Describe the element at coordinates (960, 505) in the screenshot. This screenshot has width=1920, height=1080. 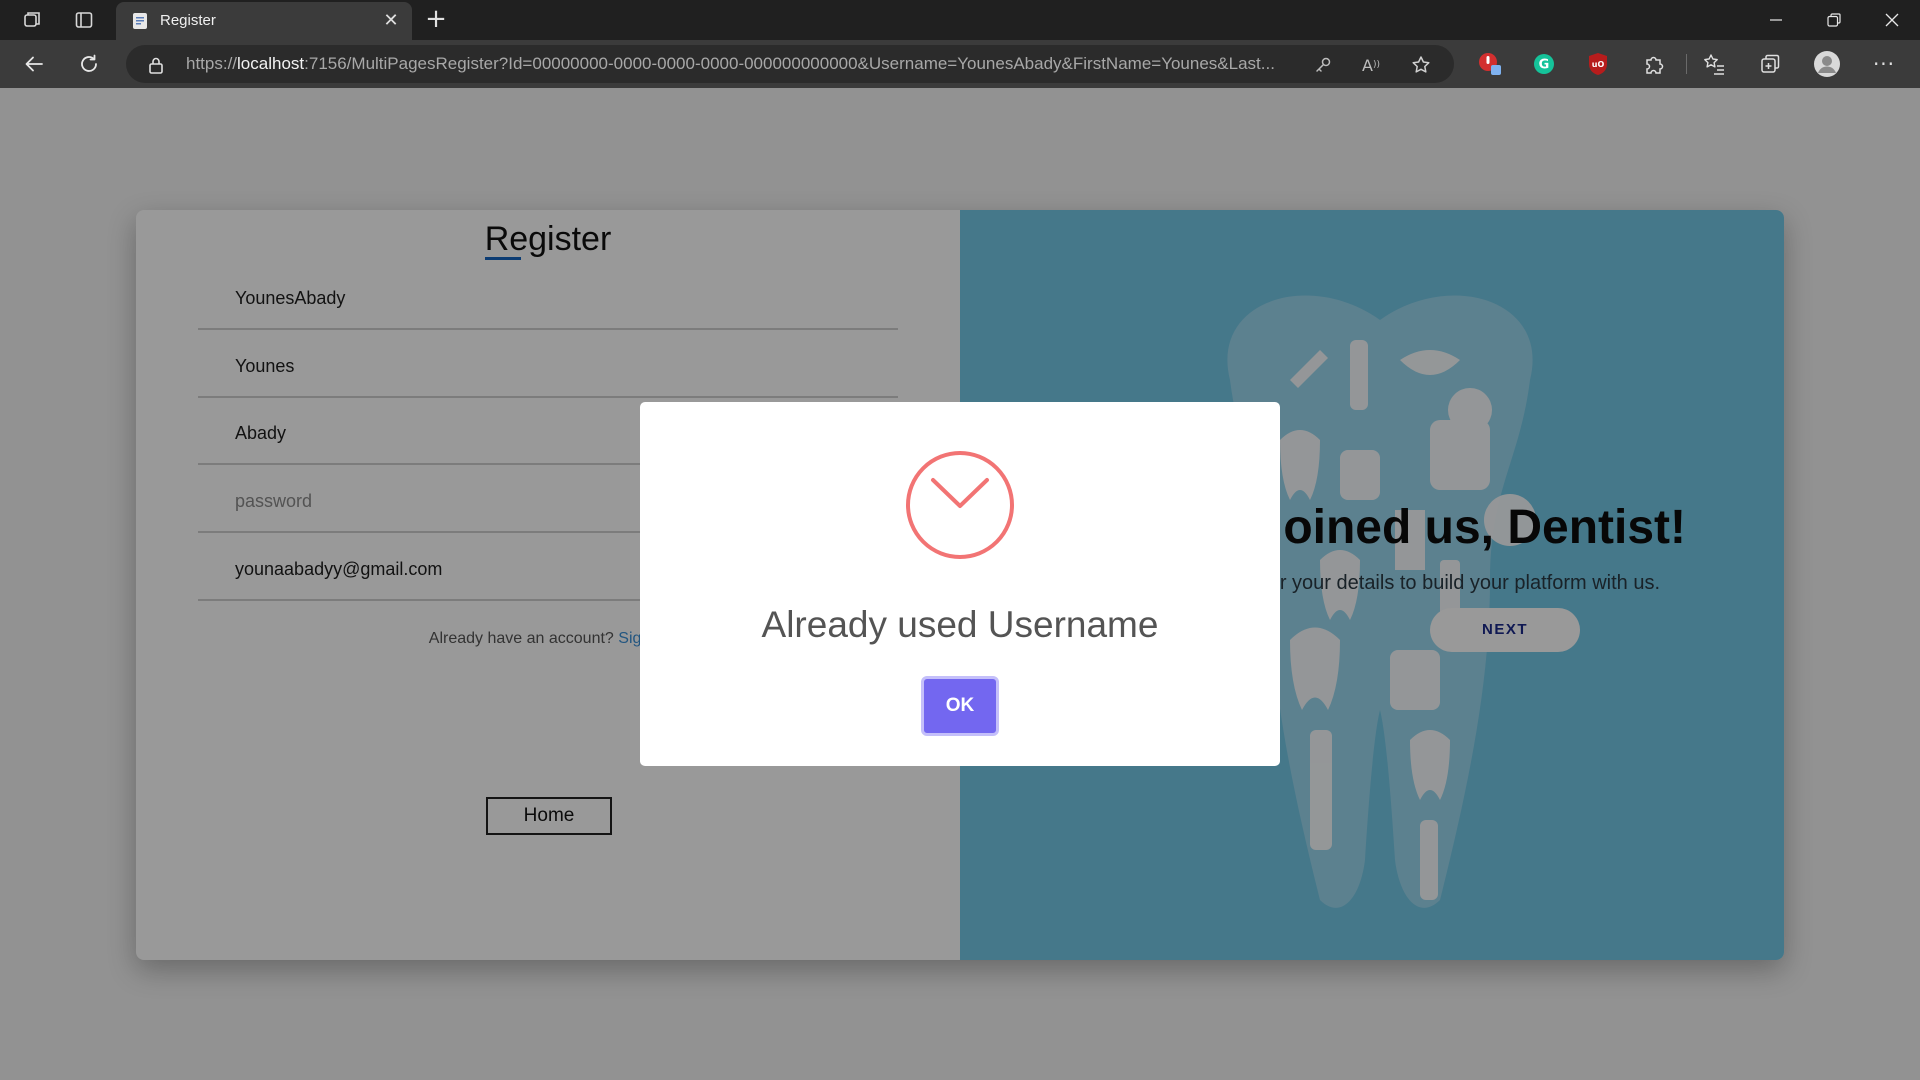
I see `clock-icon` at that location.